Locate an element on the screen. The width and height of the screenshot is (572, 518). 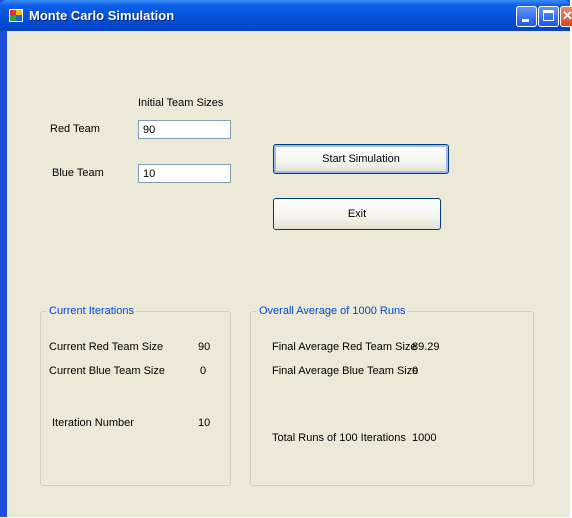
final-average-red-team-size-value: 89.29 is located at coordinates (426, 347).